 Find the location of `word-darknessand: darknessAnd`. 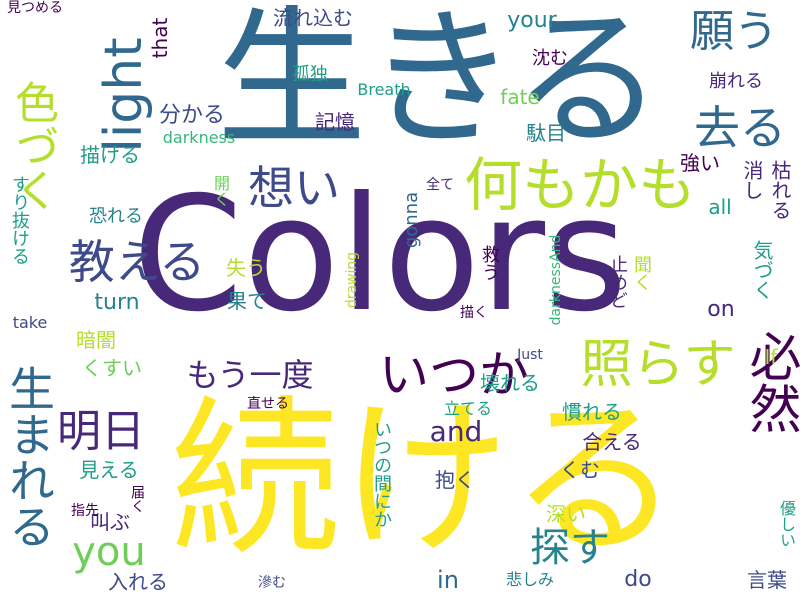

word-darknessand: darknessAnd is located at coordinates (556, 280).